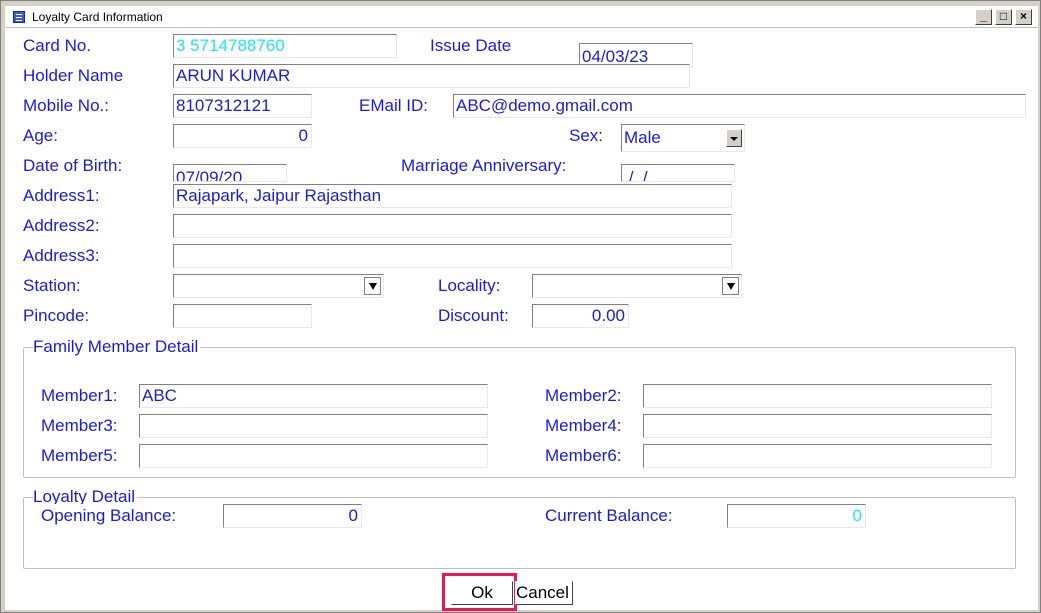  Describe the element at coordinates (91, 286) in the screenshot. I see `station-label: Station:` at that location.